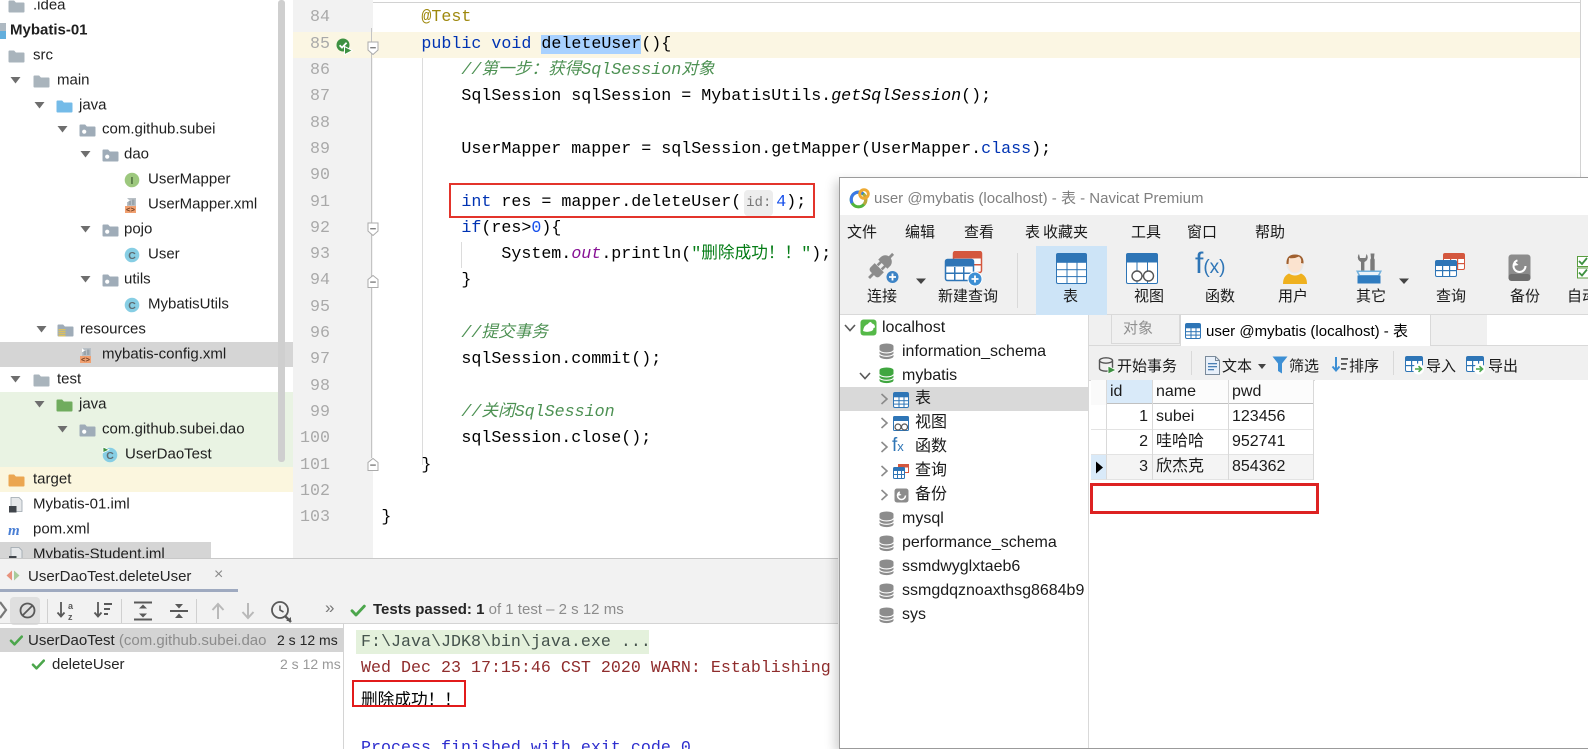  Describe the element at coordinates (14, 530) in the screenshot. I see `svg-text: m` at that location.